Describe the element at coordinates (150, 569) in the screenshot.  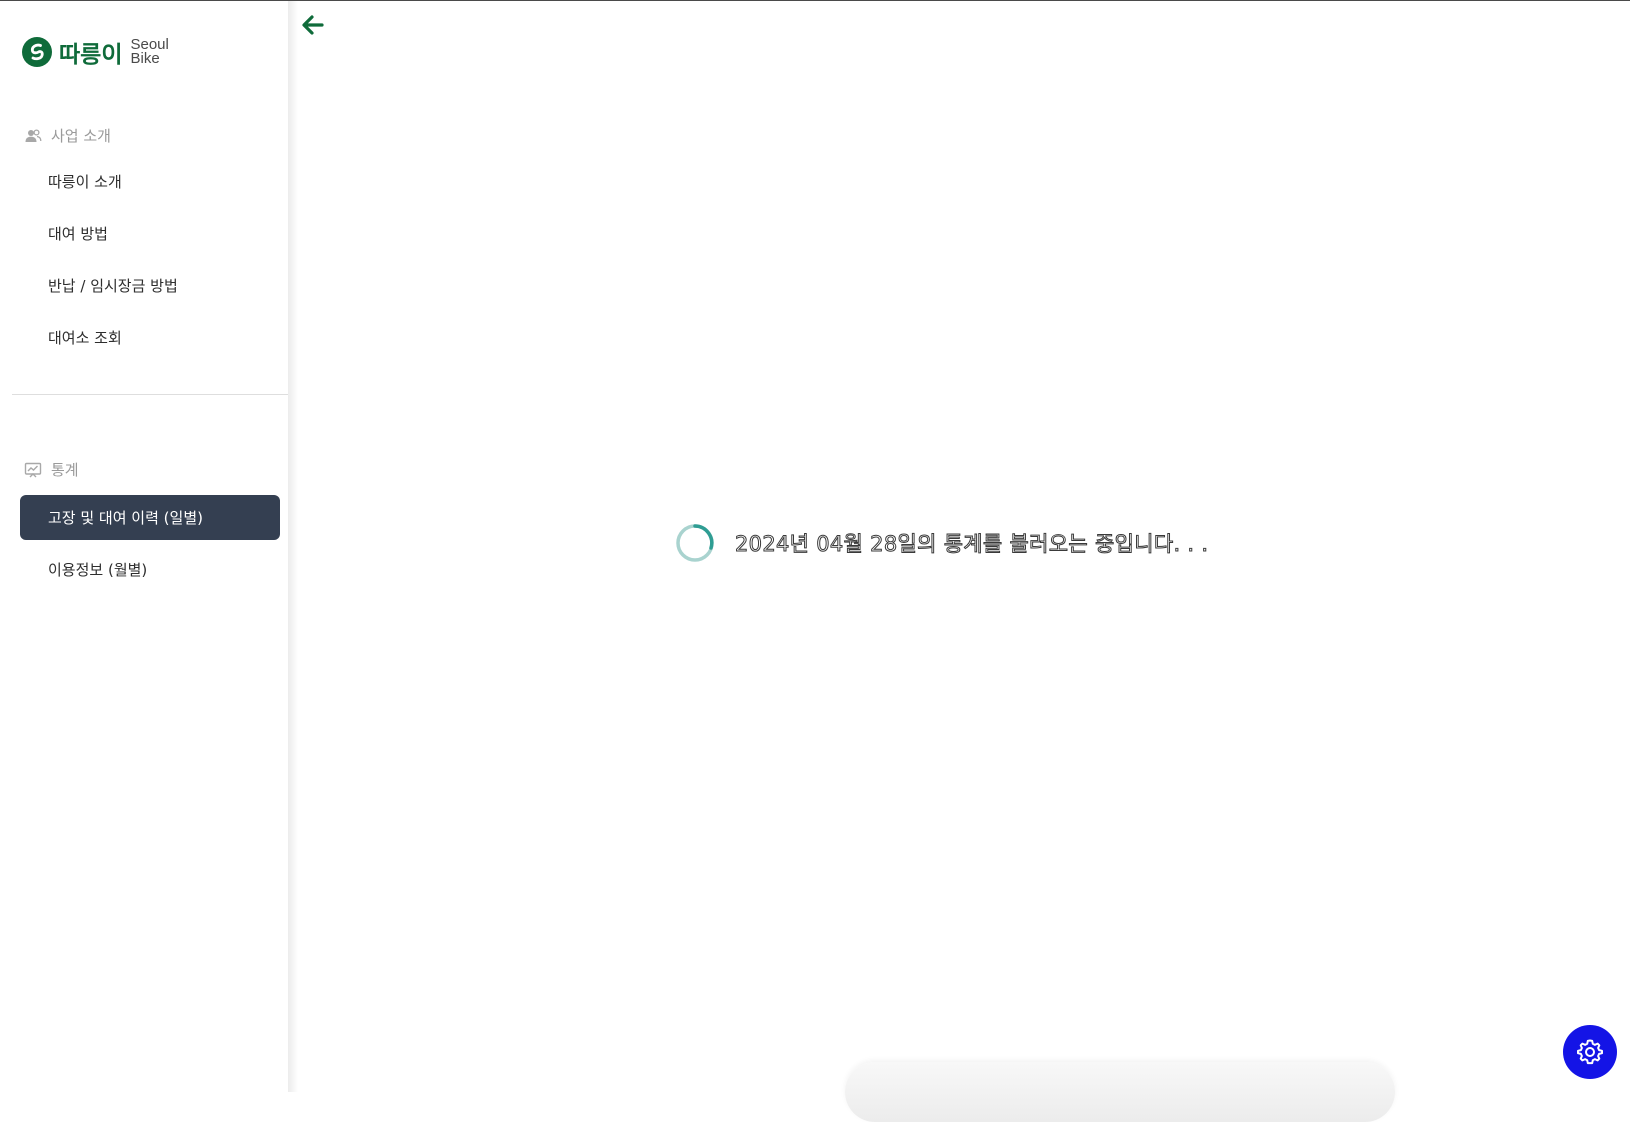
I see `sidebar-item-monthly-usage: 이용정보 (월별)` at that location.